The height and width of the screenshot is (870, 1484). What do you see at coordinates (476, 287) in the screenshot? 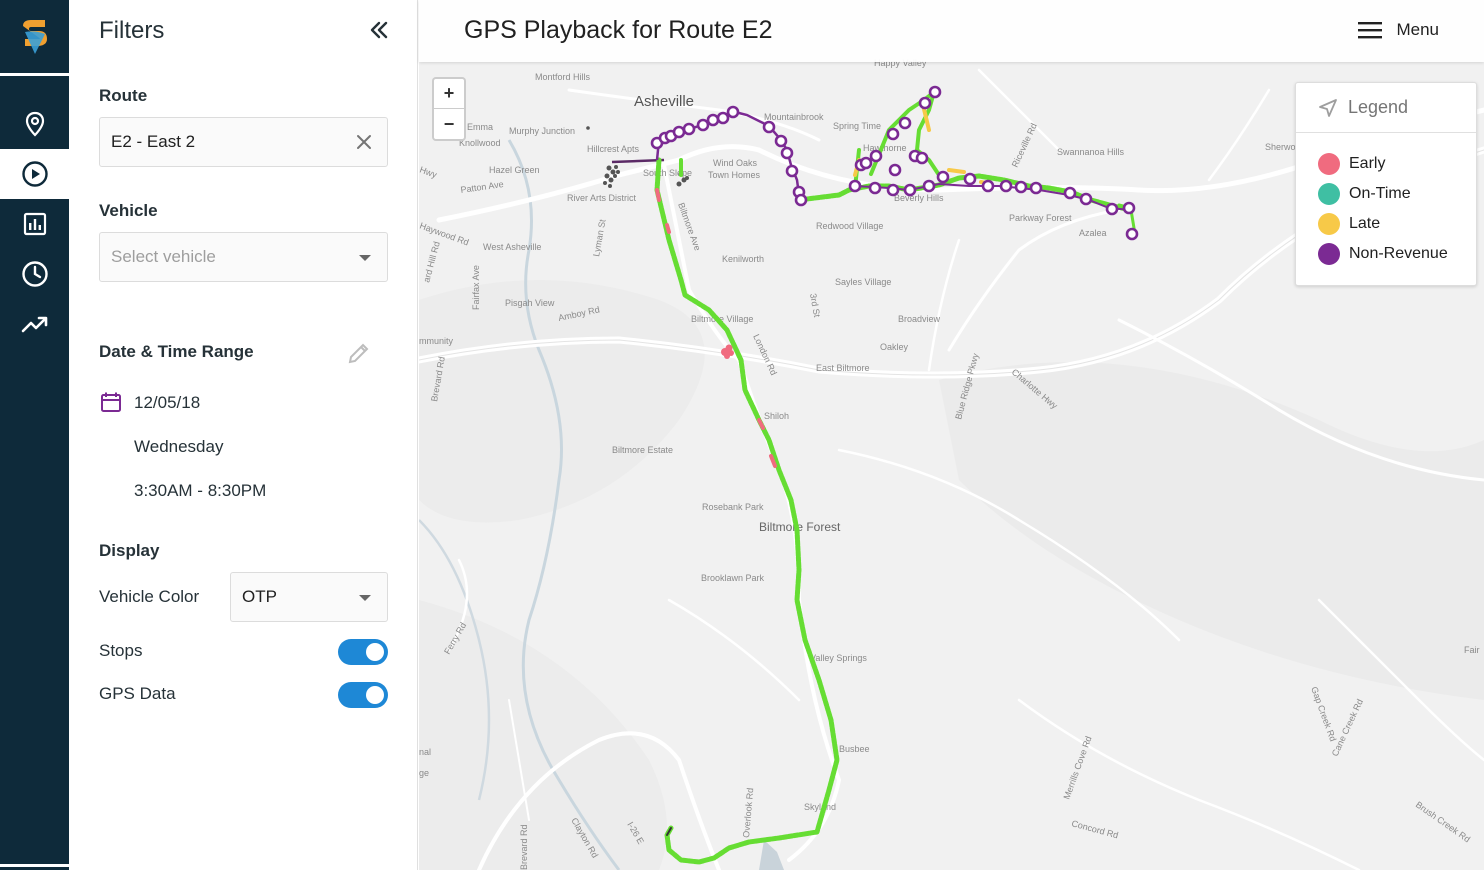
I see `svg-text: Fairfax Ave` at bounding box center [476, 287].